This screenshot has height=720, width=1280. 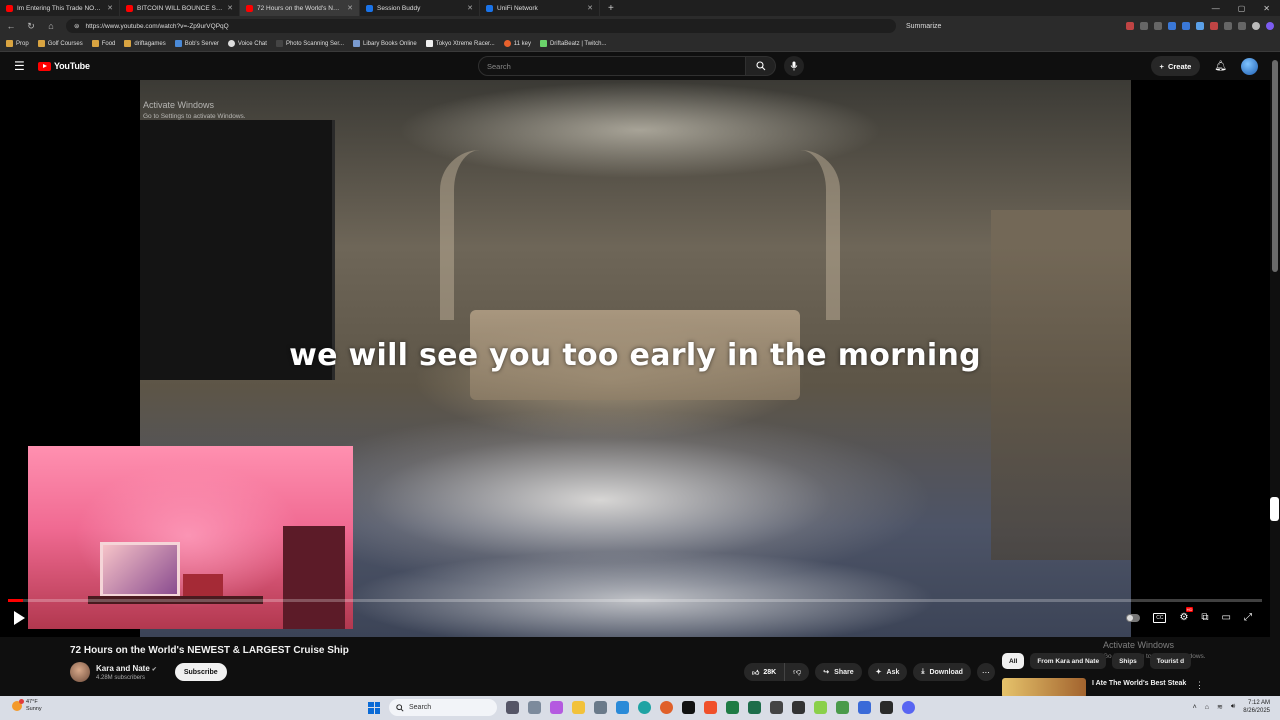 What do you see at coordinates (11, 26) in the screenshot?
I see `back-arrow-icon: ←` at bounding box center [11, 26].